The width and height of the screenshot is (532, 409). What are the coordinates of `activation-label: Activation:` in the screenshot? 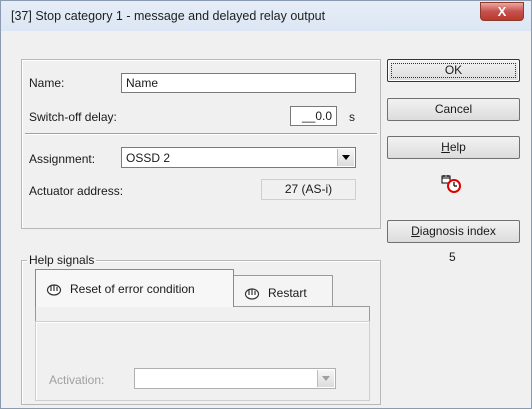 It's located at (77, 380).